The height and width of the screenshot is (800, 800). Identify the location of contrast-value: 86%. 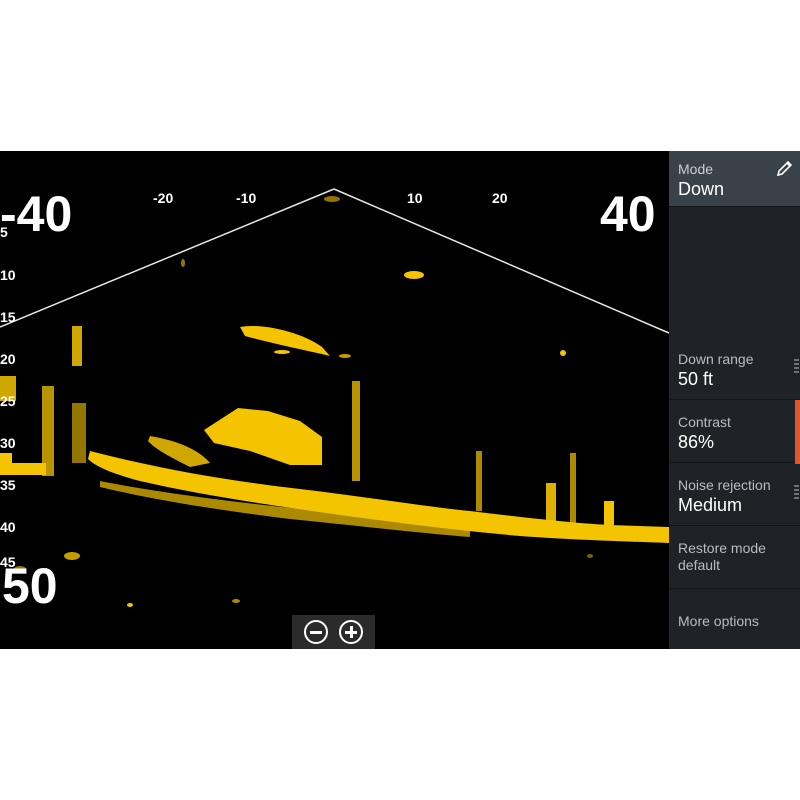
(696, 442).